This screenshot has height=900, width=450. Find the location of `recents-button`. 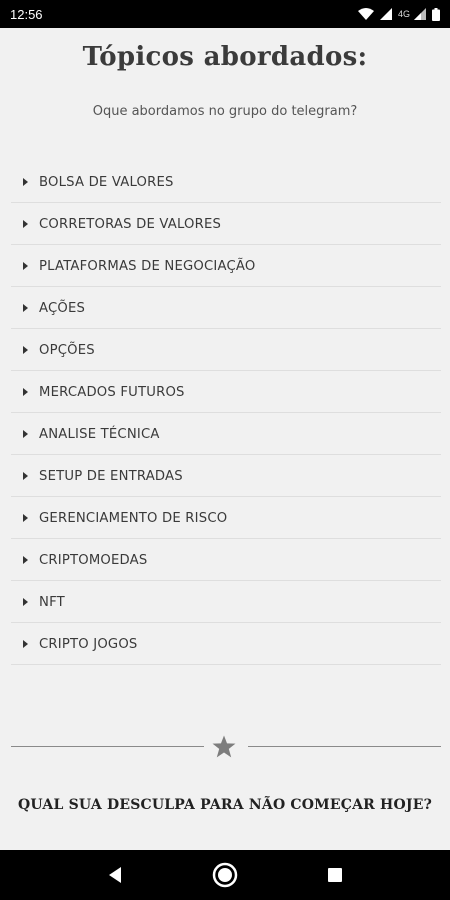

recents-button is located at coordinates (335, 875).